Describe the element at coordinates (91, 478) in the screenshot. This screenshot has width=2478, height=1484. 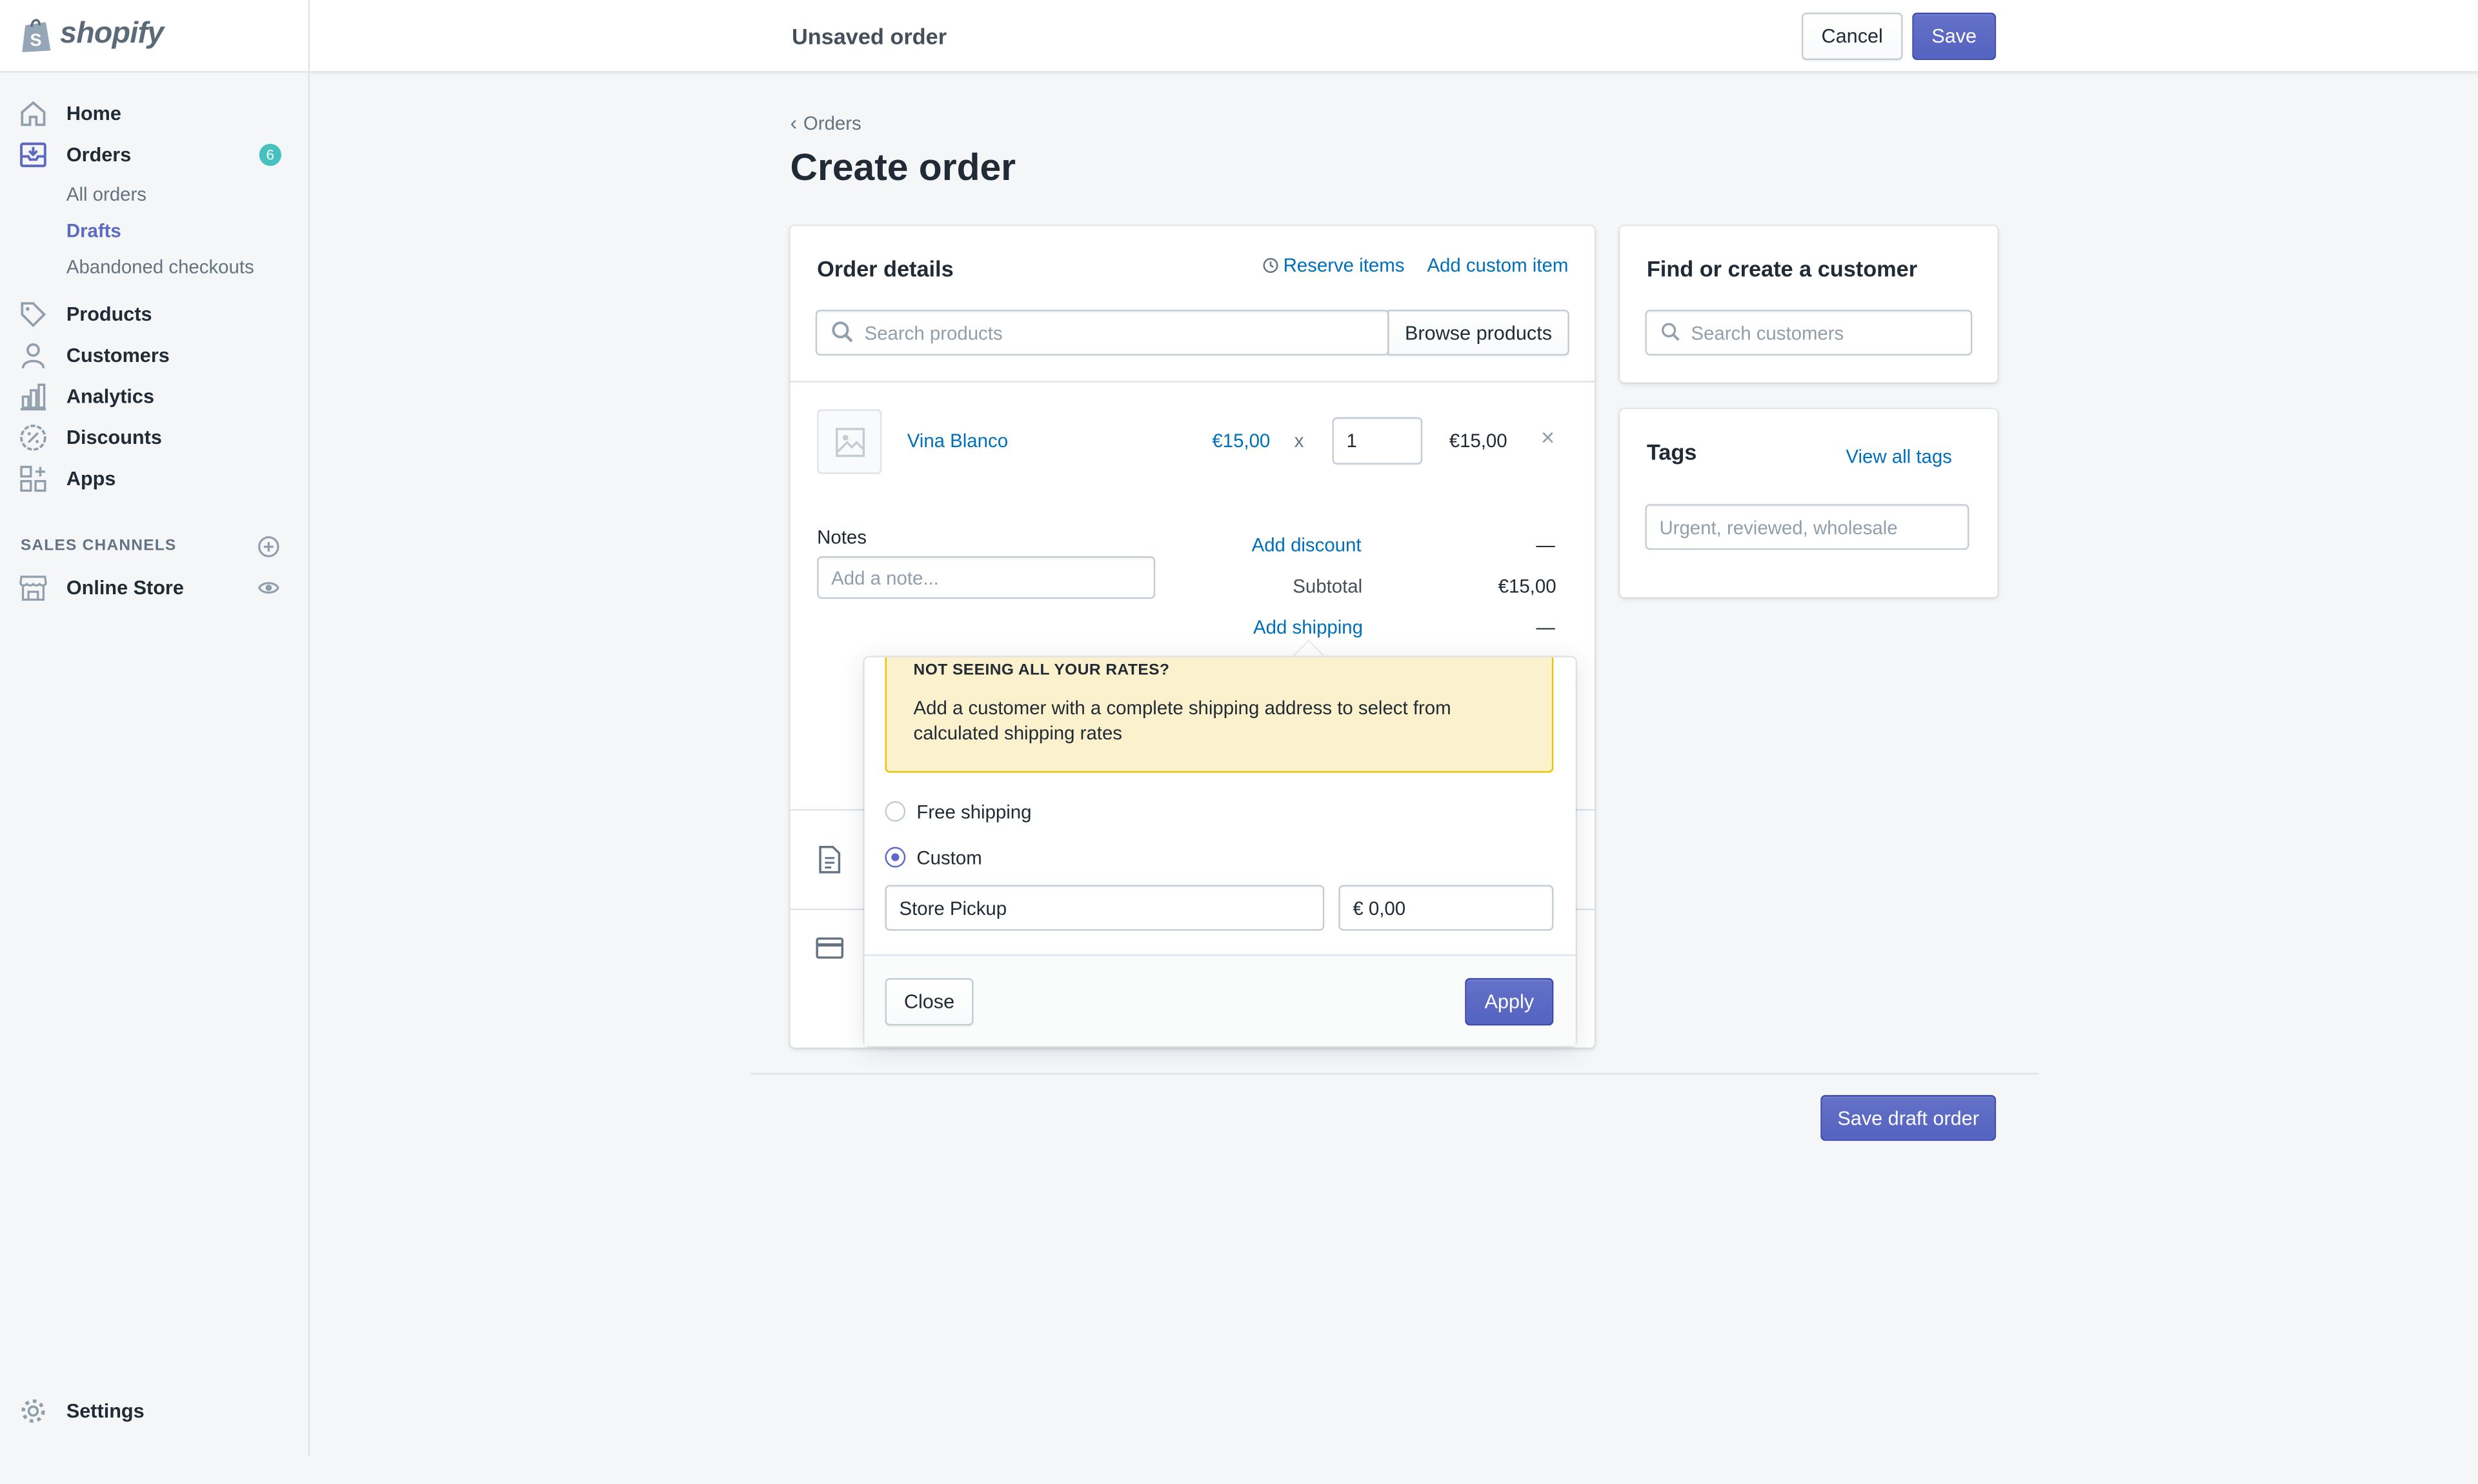
I see `sidebar-item-label: Apps` at that location.